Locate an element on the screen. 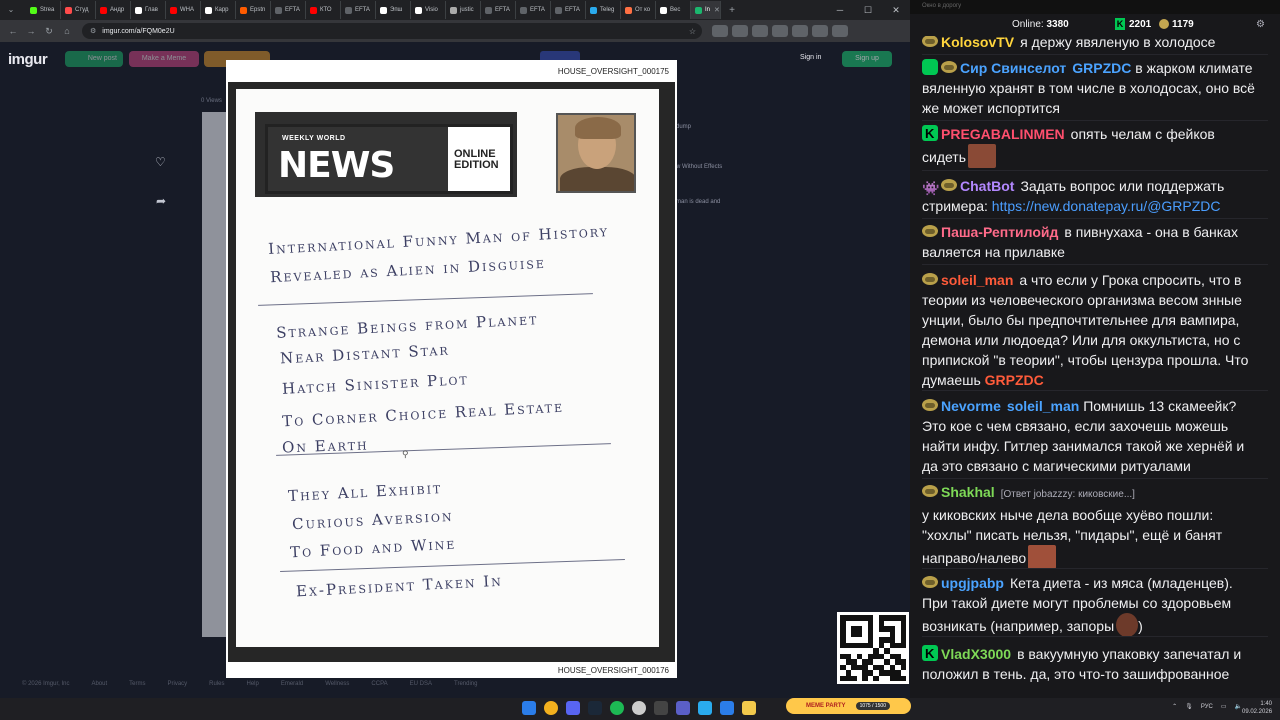 The width and height of the screenshot is (1280, 720). chat-mention: soleil_man is located at coordinates (1043, 406).